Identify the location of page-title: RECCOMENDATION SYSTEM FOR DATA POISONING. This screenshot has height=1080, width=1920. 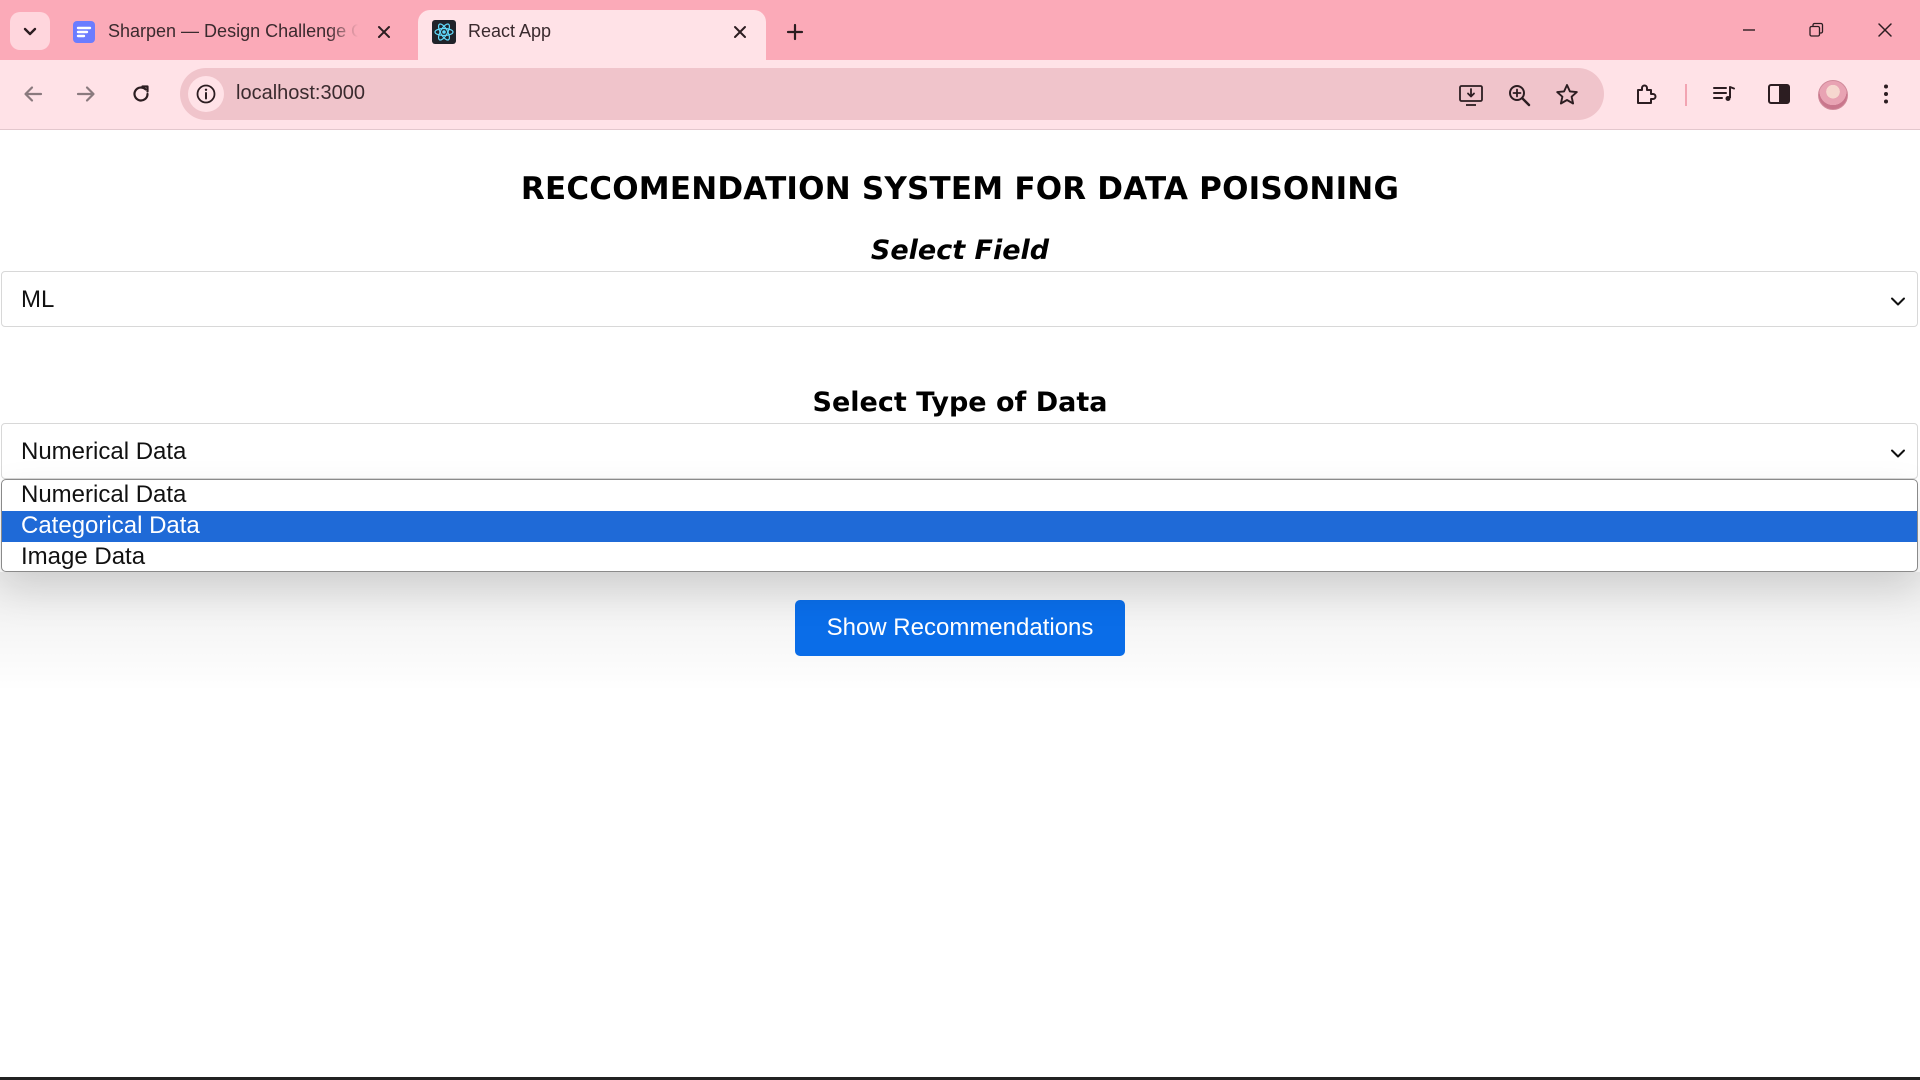
(960, 189).